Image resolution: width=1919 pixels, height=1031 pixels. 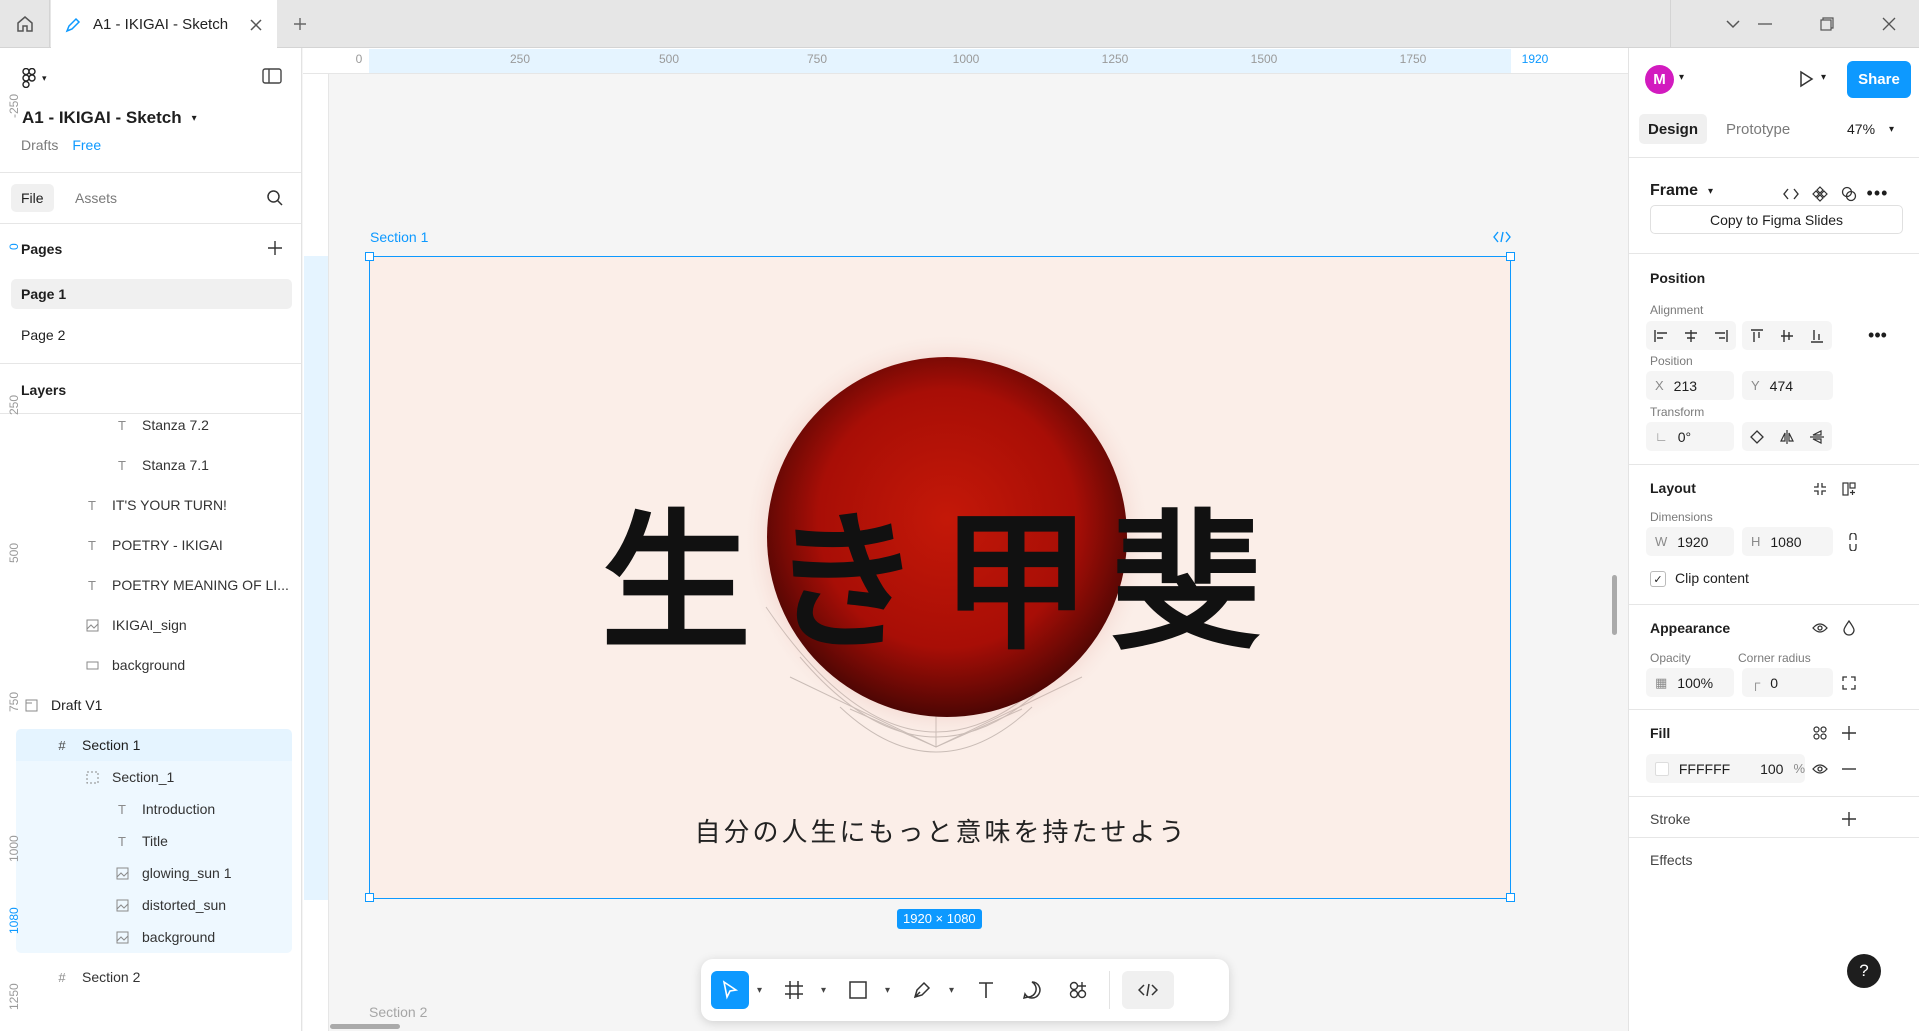 What do you see at coordinates (1787, 541) in the screenshot?
I see `height-field: H 1080` at bounding box center [1787, 541].